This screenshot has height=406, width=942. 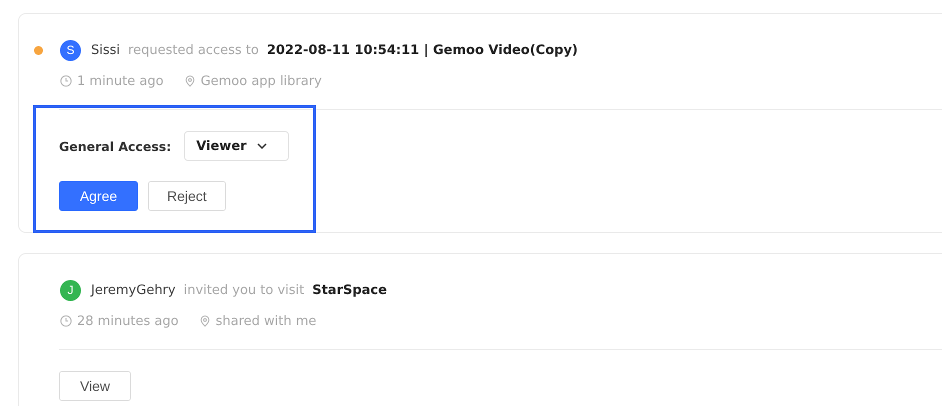 I want to click on time-text: 1 minute ago, so click(x=120, y=81).